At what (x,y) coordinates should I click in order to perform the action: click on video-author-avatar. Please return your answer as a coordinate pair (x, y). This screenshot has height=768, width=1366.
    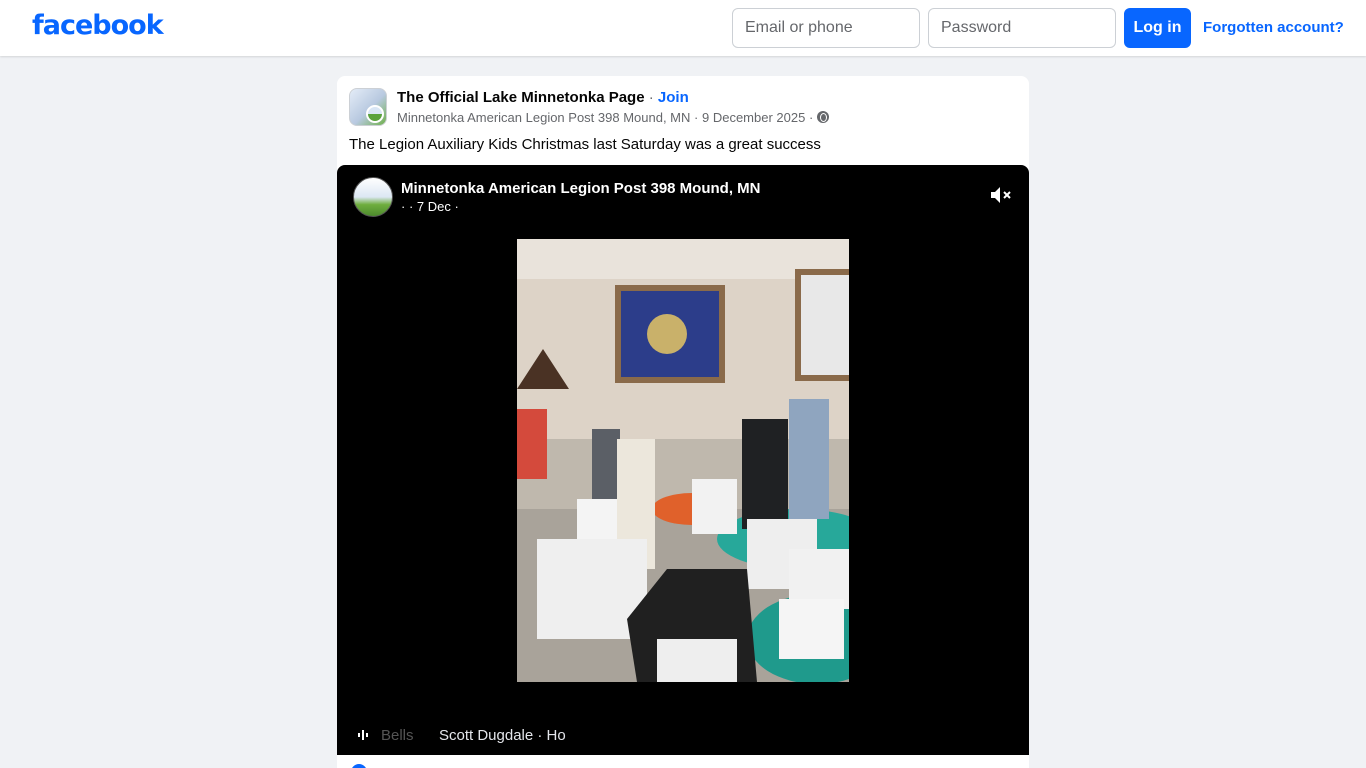
    Looking at the image, I should click on (373, 197).